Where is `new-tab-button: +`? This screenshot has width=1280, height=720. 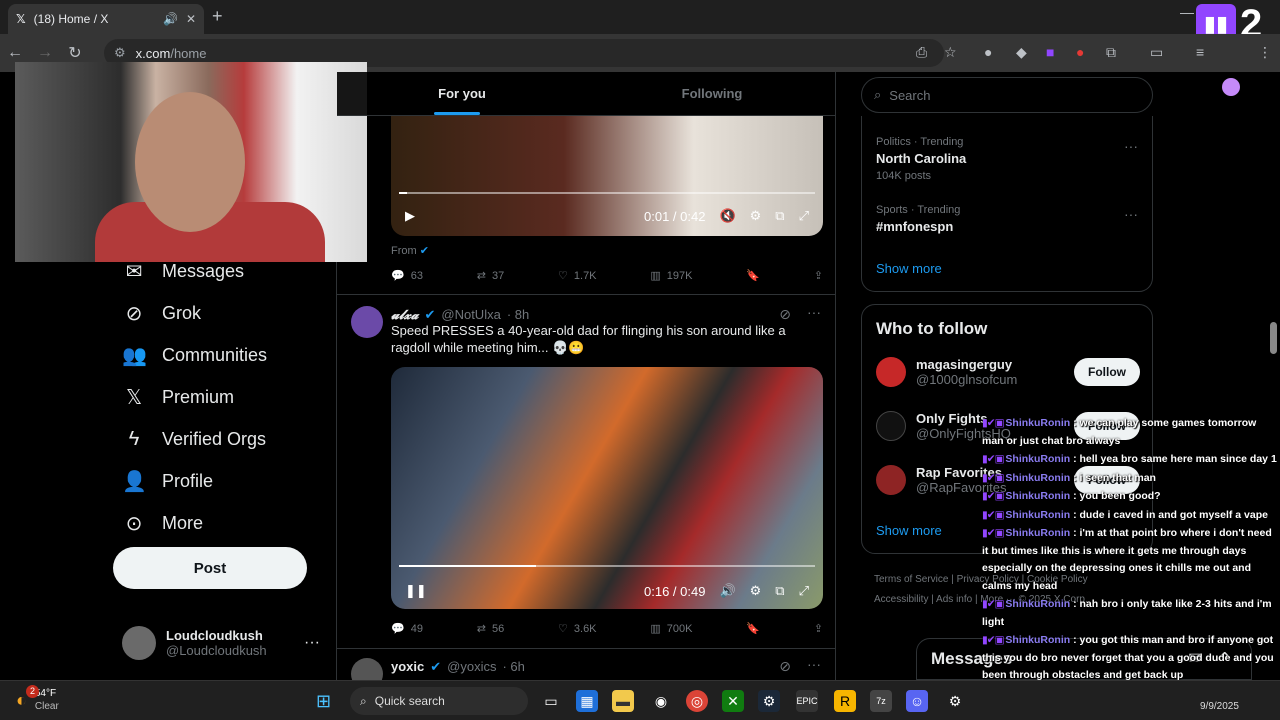 new-tab-button: + is located at coordinates (217, 16).